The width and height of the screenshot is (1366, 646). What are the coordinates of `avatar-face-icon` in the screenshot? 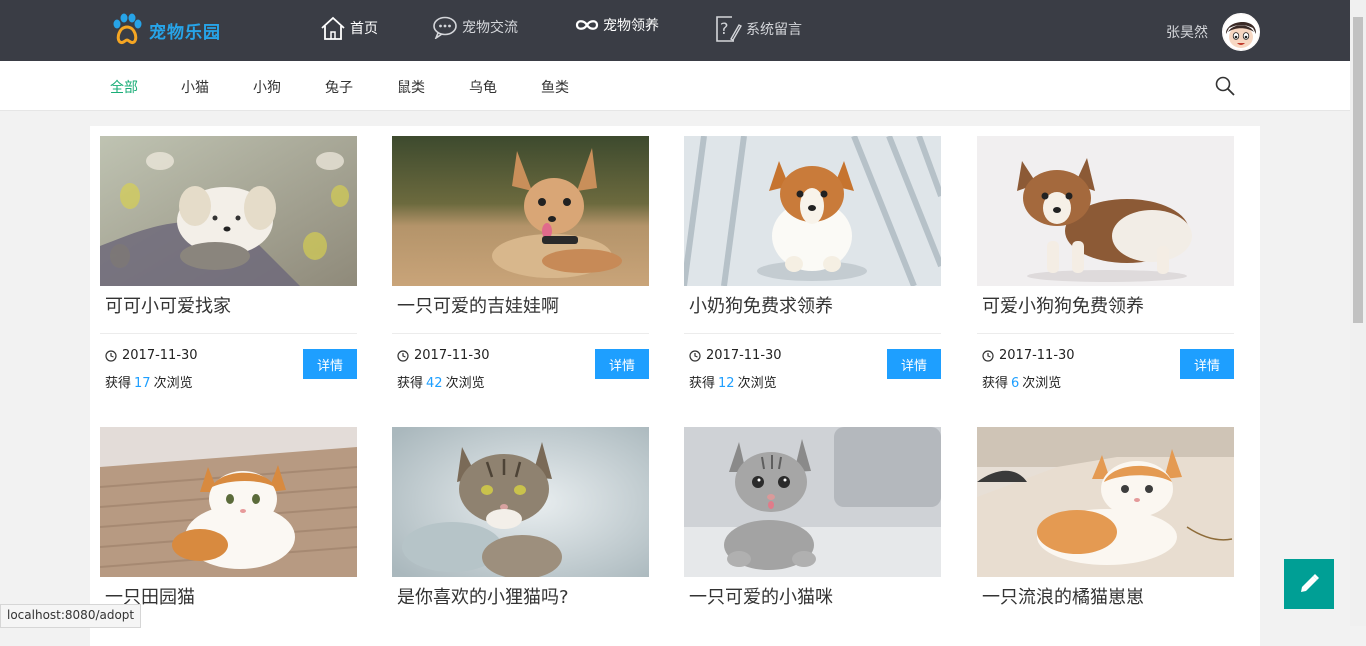 It's located at (1241, 32).